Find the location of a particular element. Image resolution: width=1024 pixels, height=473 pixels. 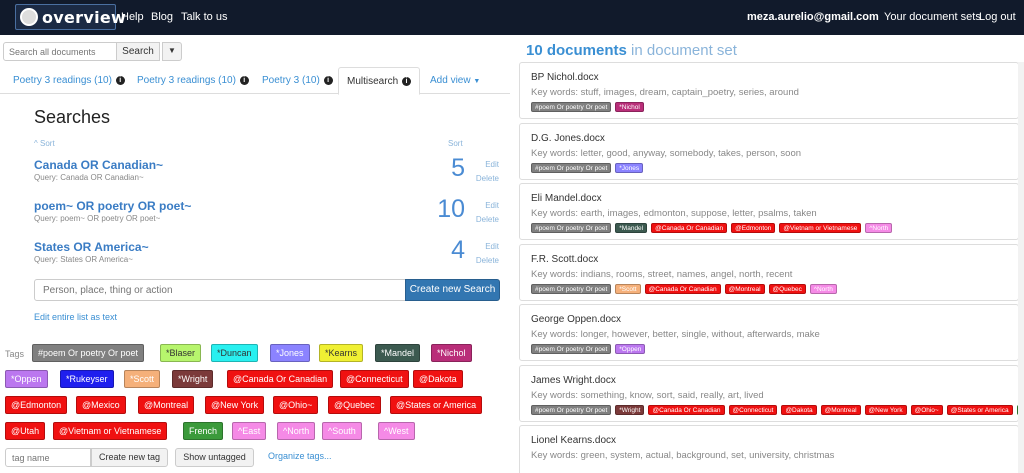

tag: @States or America is located at coordinates (436, 405).